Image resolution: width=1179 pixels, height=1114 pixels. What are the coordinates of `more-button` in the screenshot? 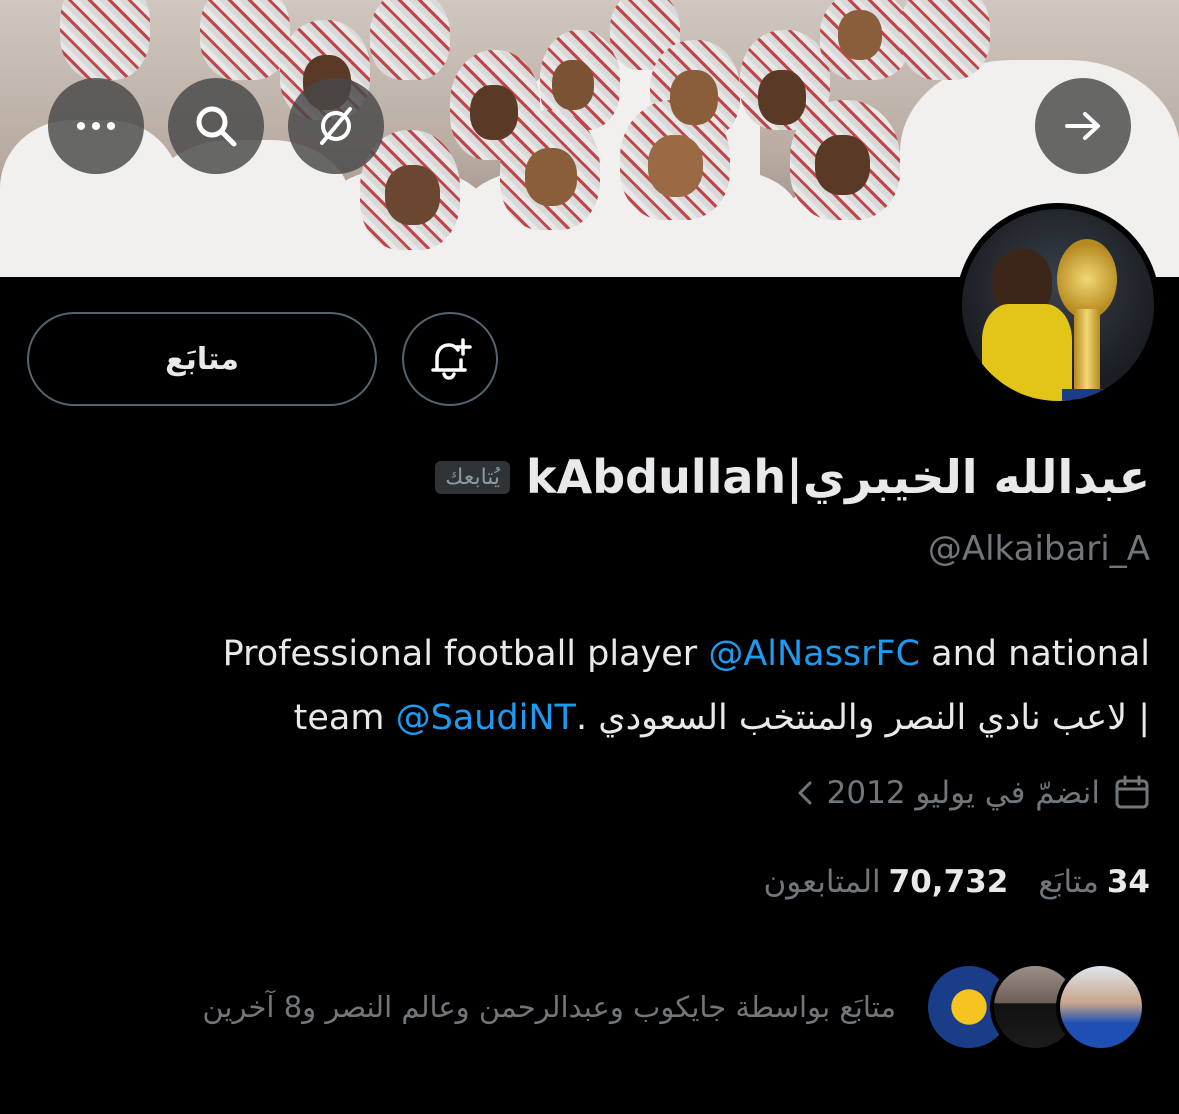 It's located at (96, 126).